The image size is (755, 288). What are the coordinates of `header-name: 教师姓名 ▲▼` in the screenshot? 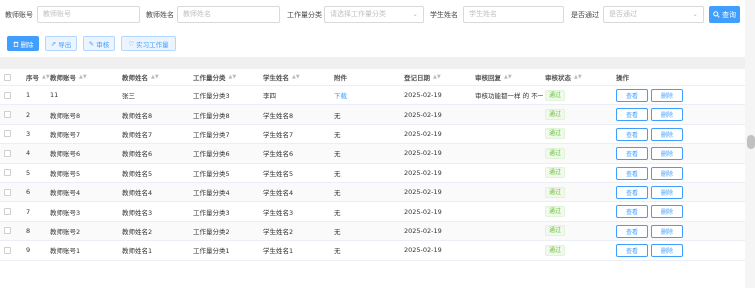 It's located at (140, 77).